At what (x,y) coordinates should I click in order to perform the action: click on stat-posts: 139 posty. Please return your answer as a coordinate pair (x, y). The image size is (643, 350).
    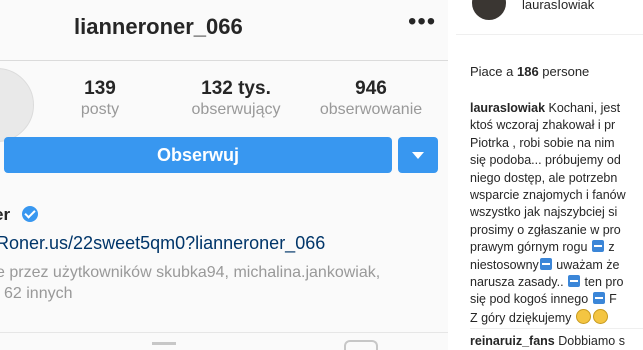
    Looking at the image, I should click on (100, 98).